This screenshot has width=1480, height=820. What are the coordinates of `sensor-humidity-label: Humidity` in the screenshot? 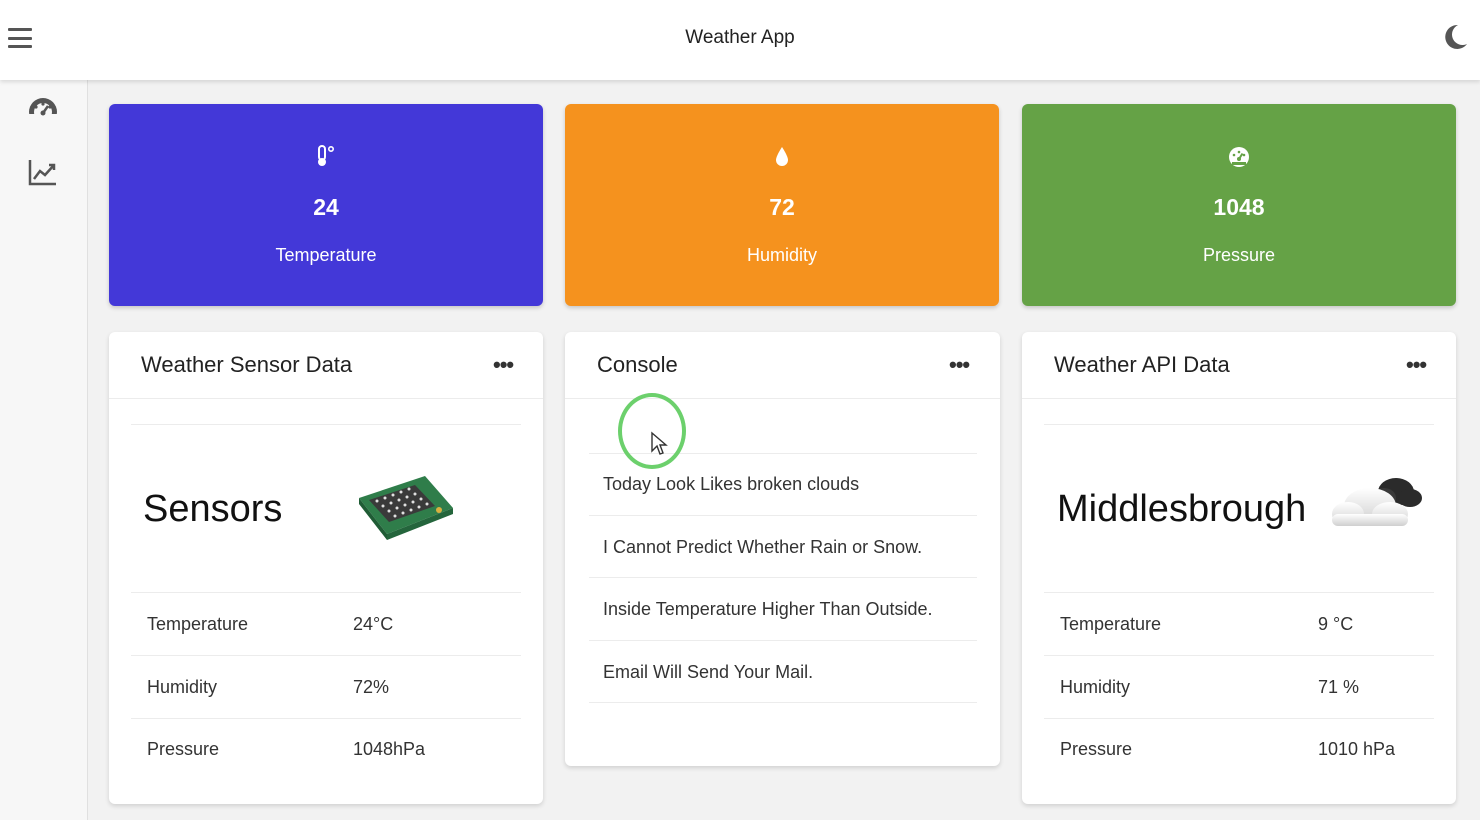 It's located at (182, 687).